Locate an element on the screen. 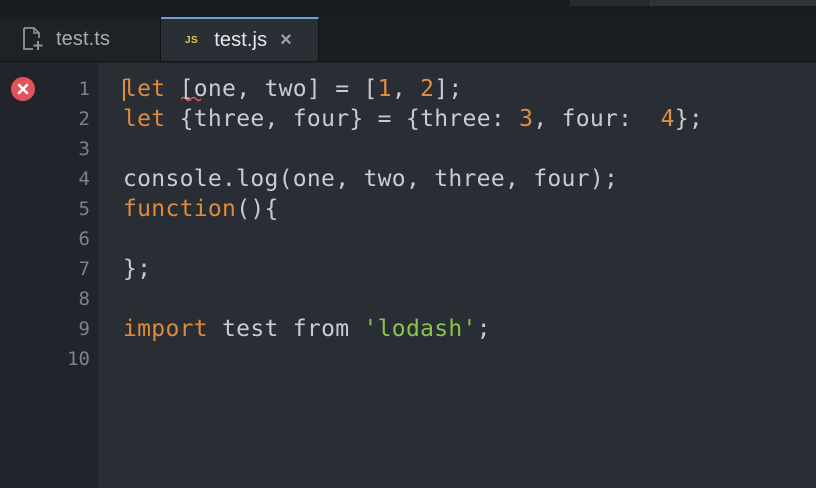 The height and width of the screenshot is (488, 816). line-number: 9 is located at coordinates (84, 329).